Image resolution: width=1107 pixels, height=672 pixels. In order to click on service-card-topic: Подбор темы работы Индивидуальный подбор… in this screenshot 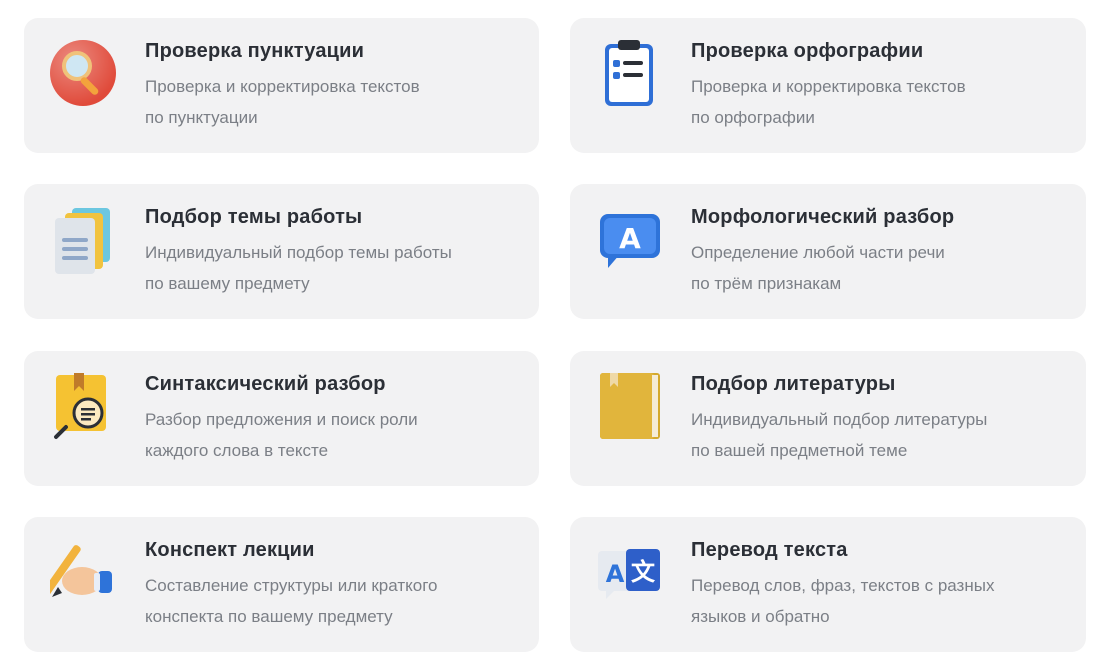, I will do `click(281, 251)`.